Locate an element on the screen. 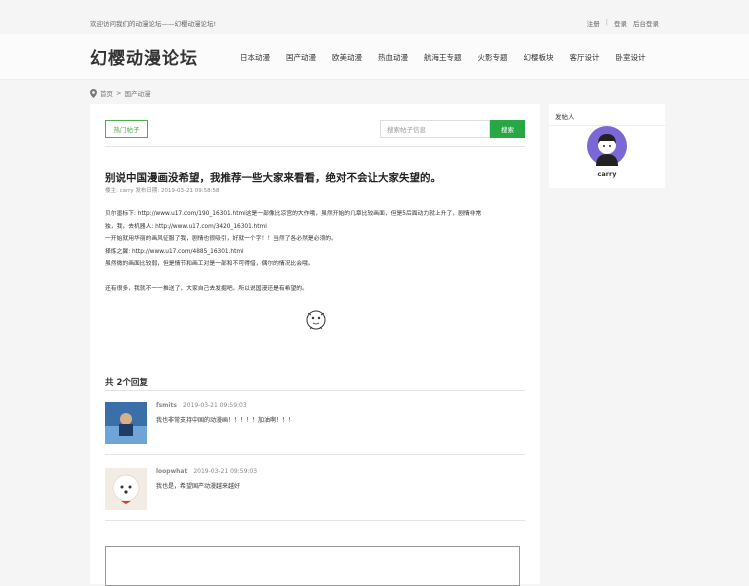  reply-text: 我也非常支持中国的动漫画！！！！！加油啊！！！ is located at coordinates (225, 420).